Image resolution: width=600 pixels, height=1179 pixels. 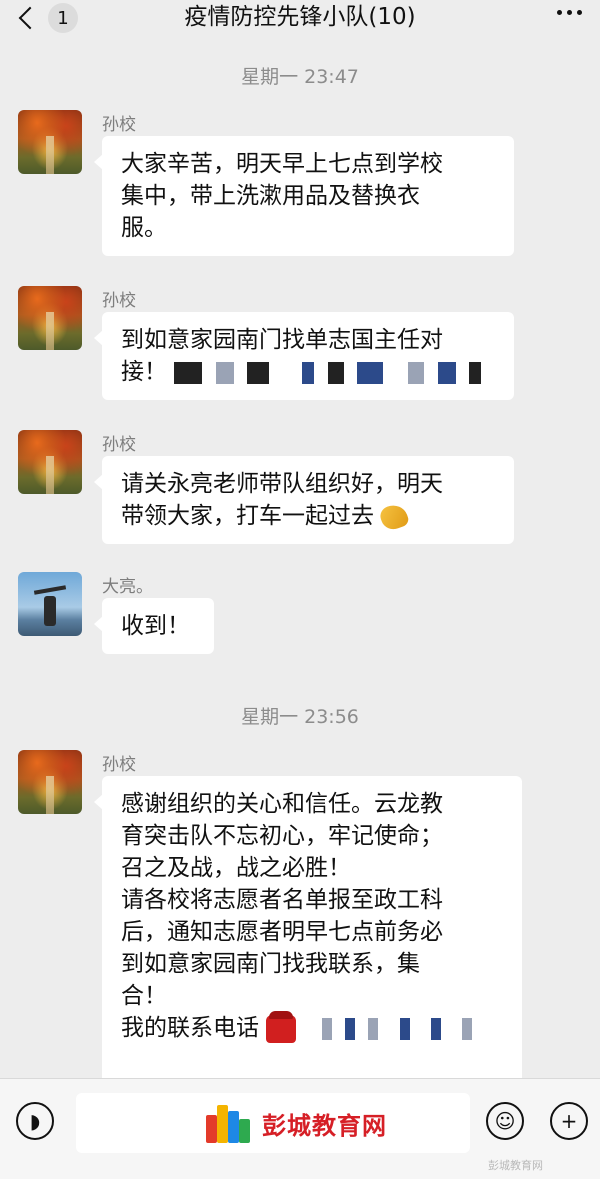 I want to click on watermark-small-text: 彭城教育网, so click(x=515, y=1165).